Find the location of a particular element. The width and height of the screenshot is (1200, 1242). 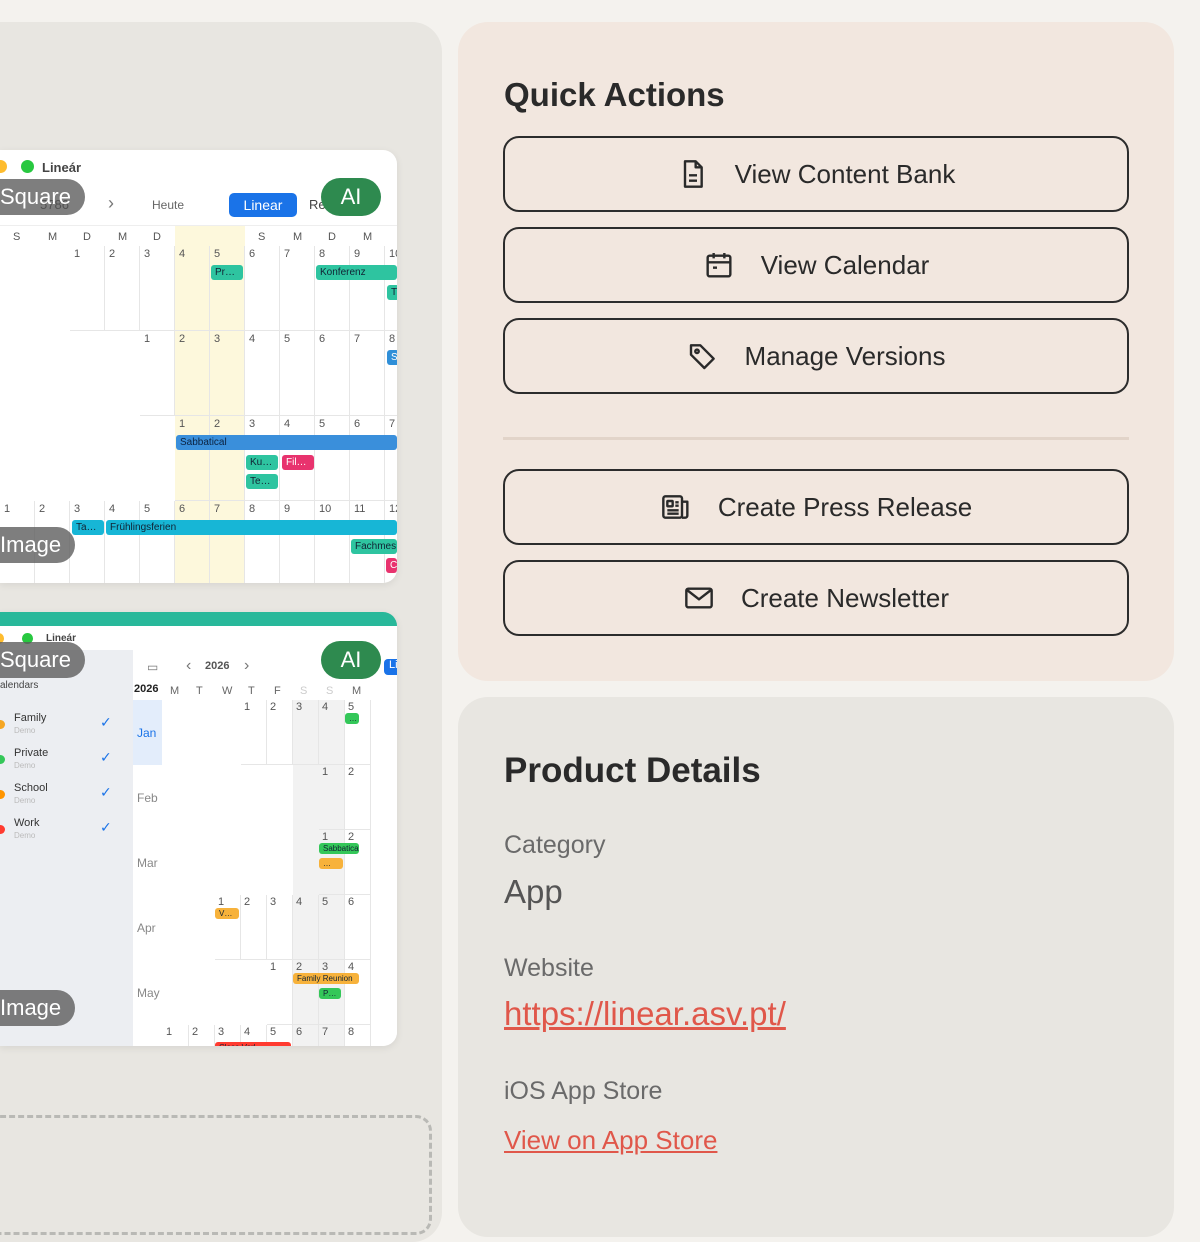

event-chip-fruehlingsferien: Frühlingsferien is located at coordinates (251, 527).